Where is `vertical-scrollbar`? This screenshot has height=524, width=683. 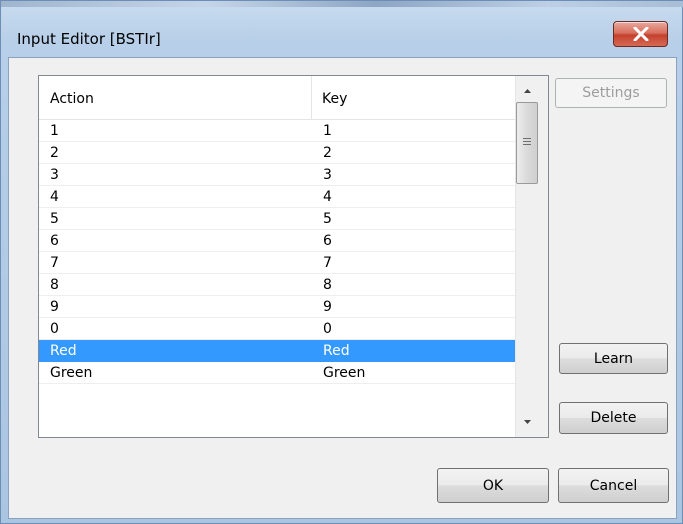 vertical-scrollbar is located at coordinates (531, 256).